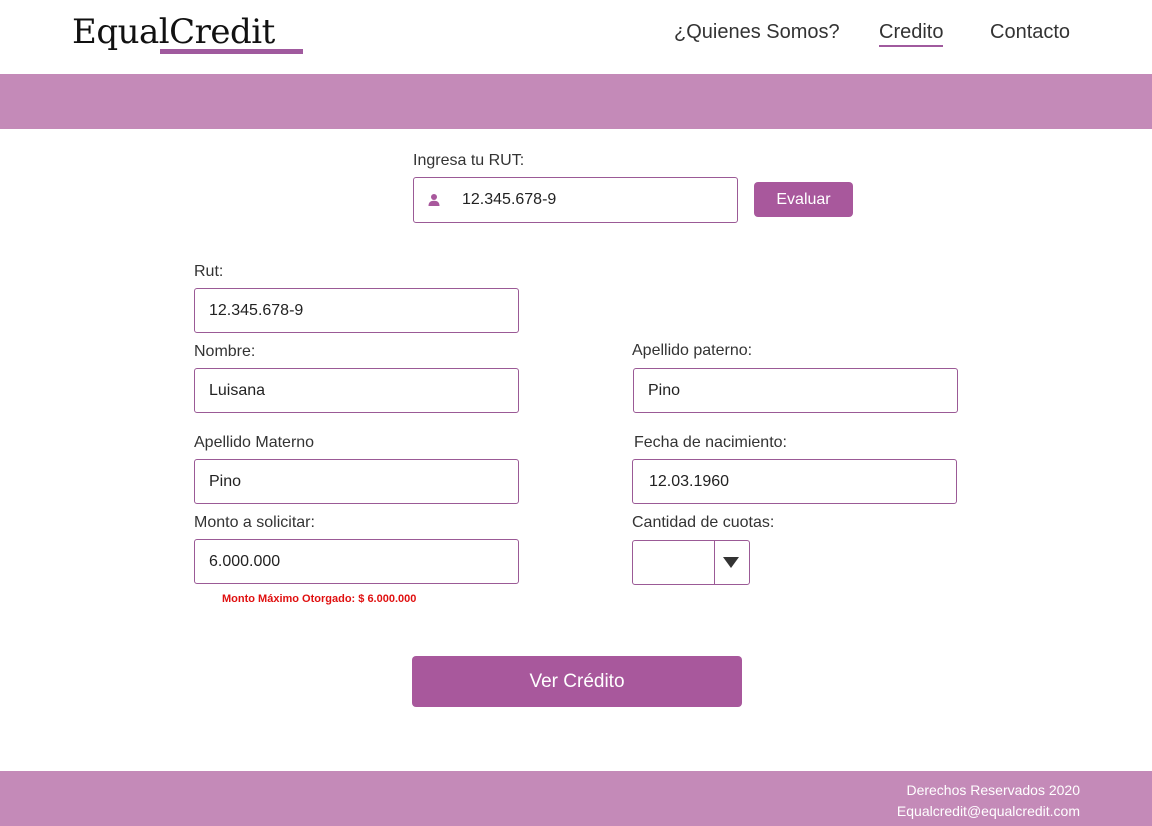  What do you see at coordinates (691, 562) in the screenshot?
I see `cuotas-select` at bounding box center [691, 562].